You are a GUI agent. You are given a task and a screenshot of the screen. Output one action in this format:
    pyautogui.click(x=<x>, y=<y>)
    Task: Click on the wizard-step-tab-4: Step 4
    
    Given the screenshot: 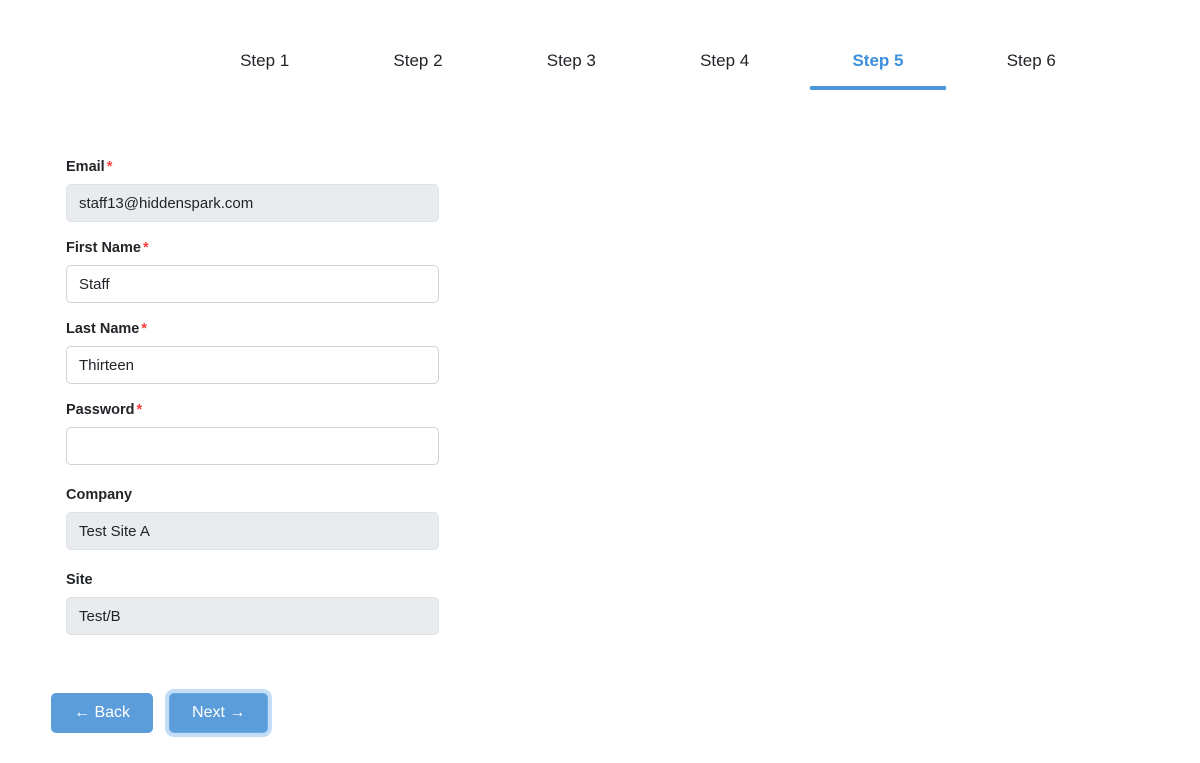 What is the action you would take?
    pyautogui.click(x=724, y=70)
    